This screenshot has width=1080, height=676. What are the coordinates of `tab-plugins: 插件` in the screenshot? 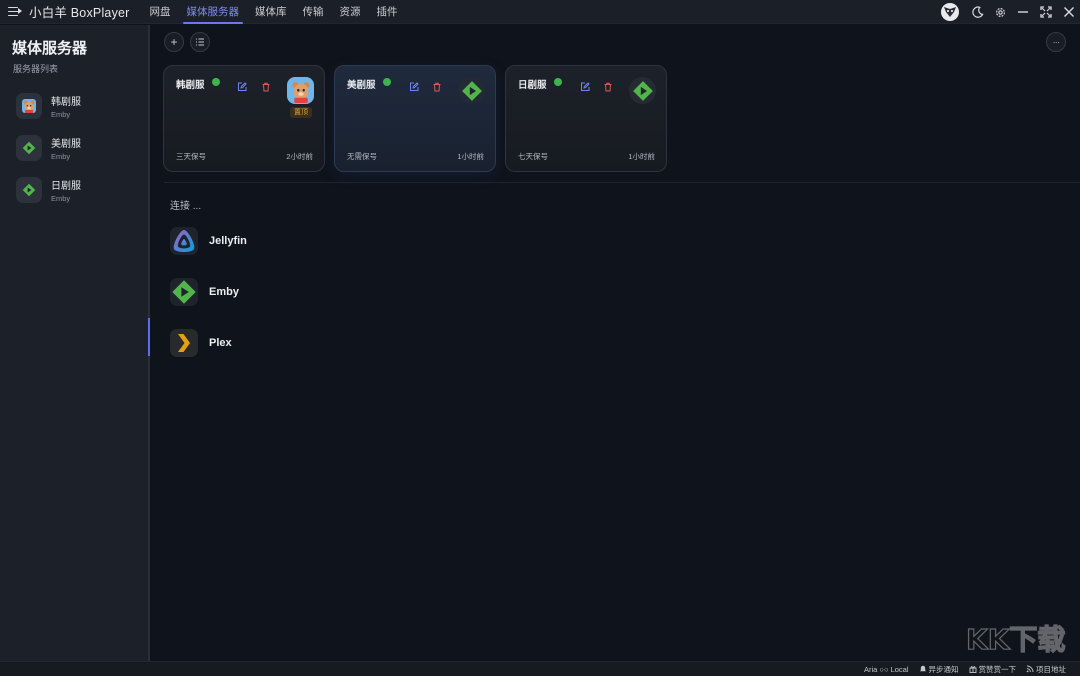 It's located at (387, 12).